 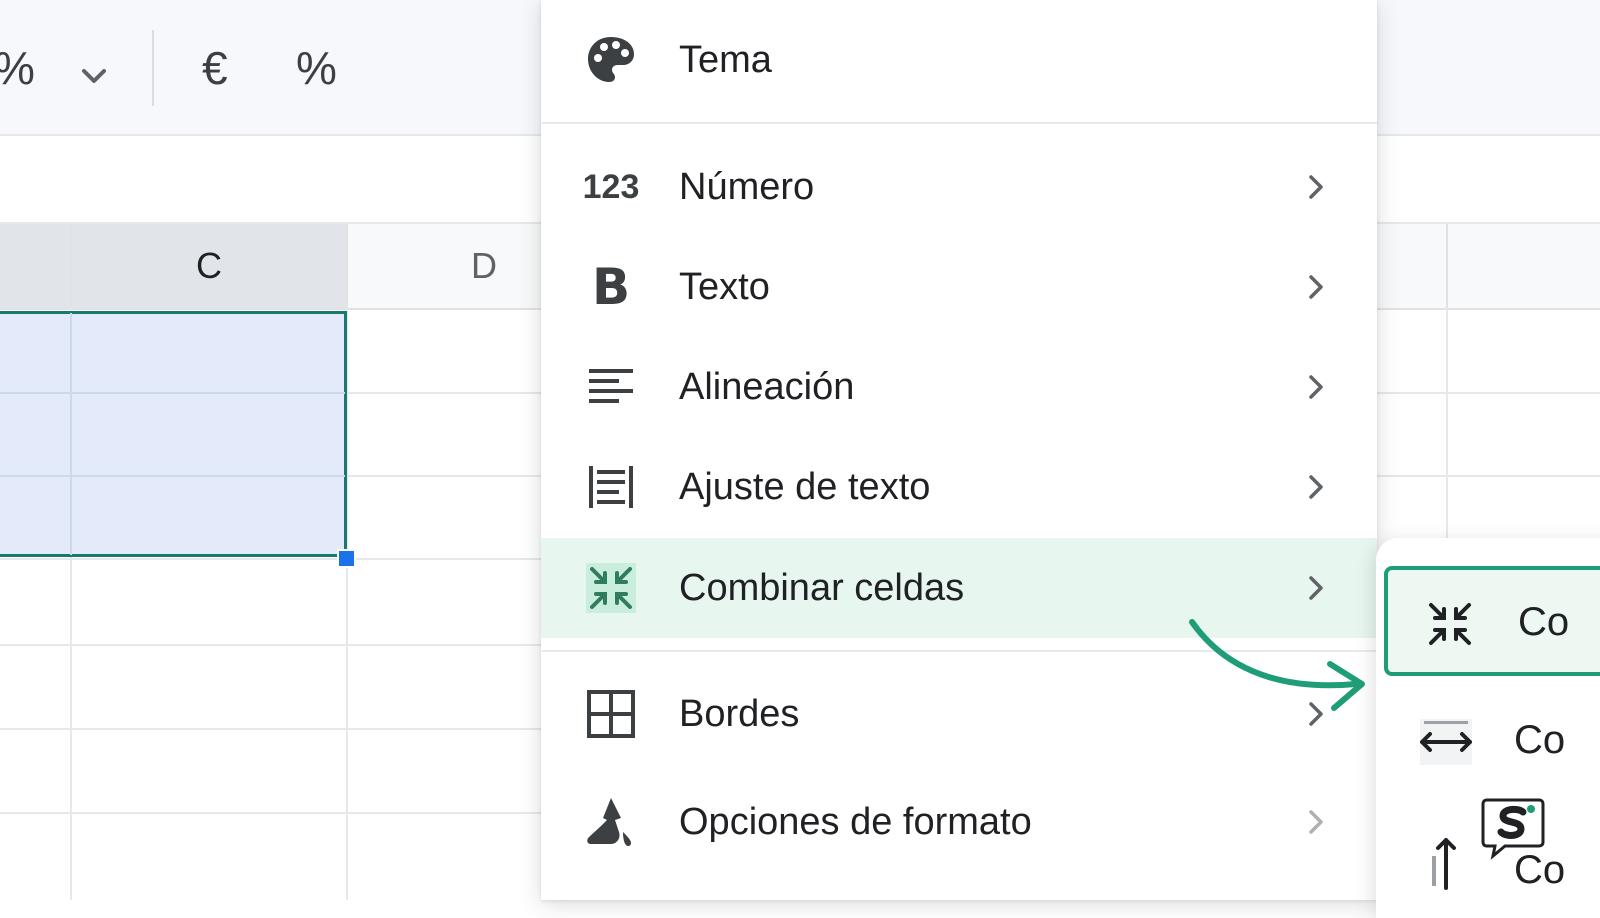 I want to click on align-left-icon, so click(x=611, y=387).